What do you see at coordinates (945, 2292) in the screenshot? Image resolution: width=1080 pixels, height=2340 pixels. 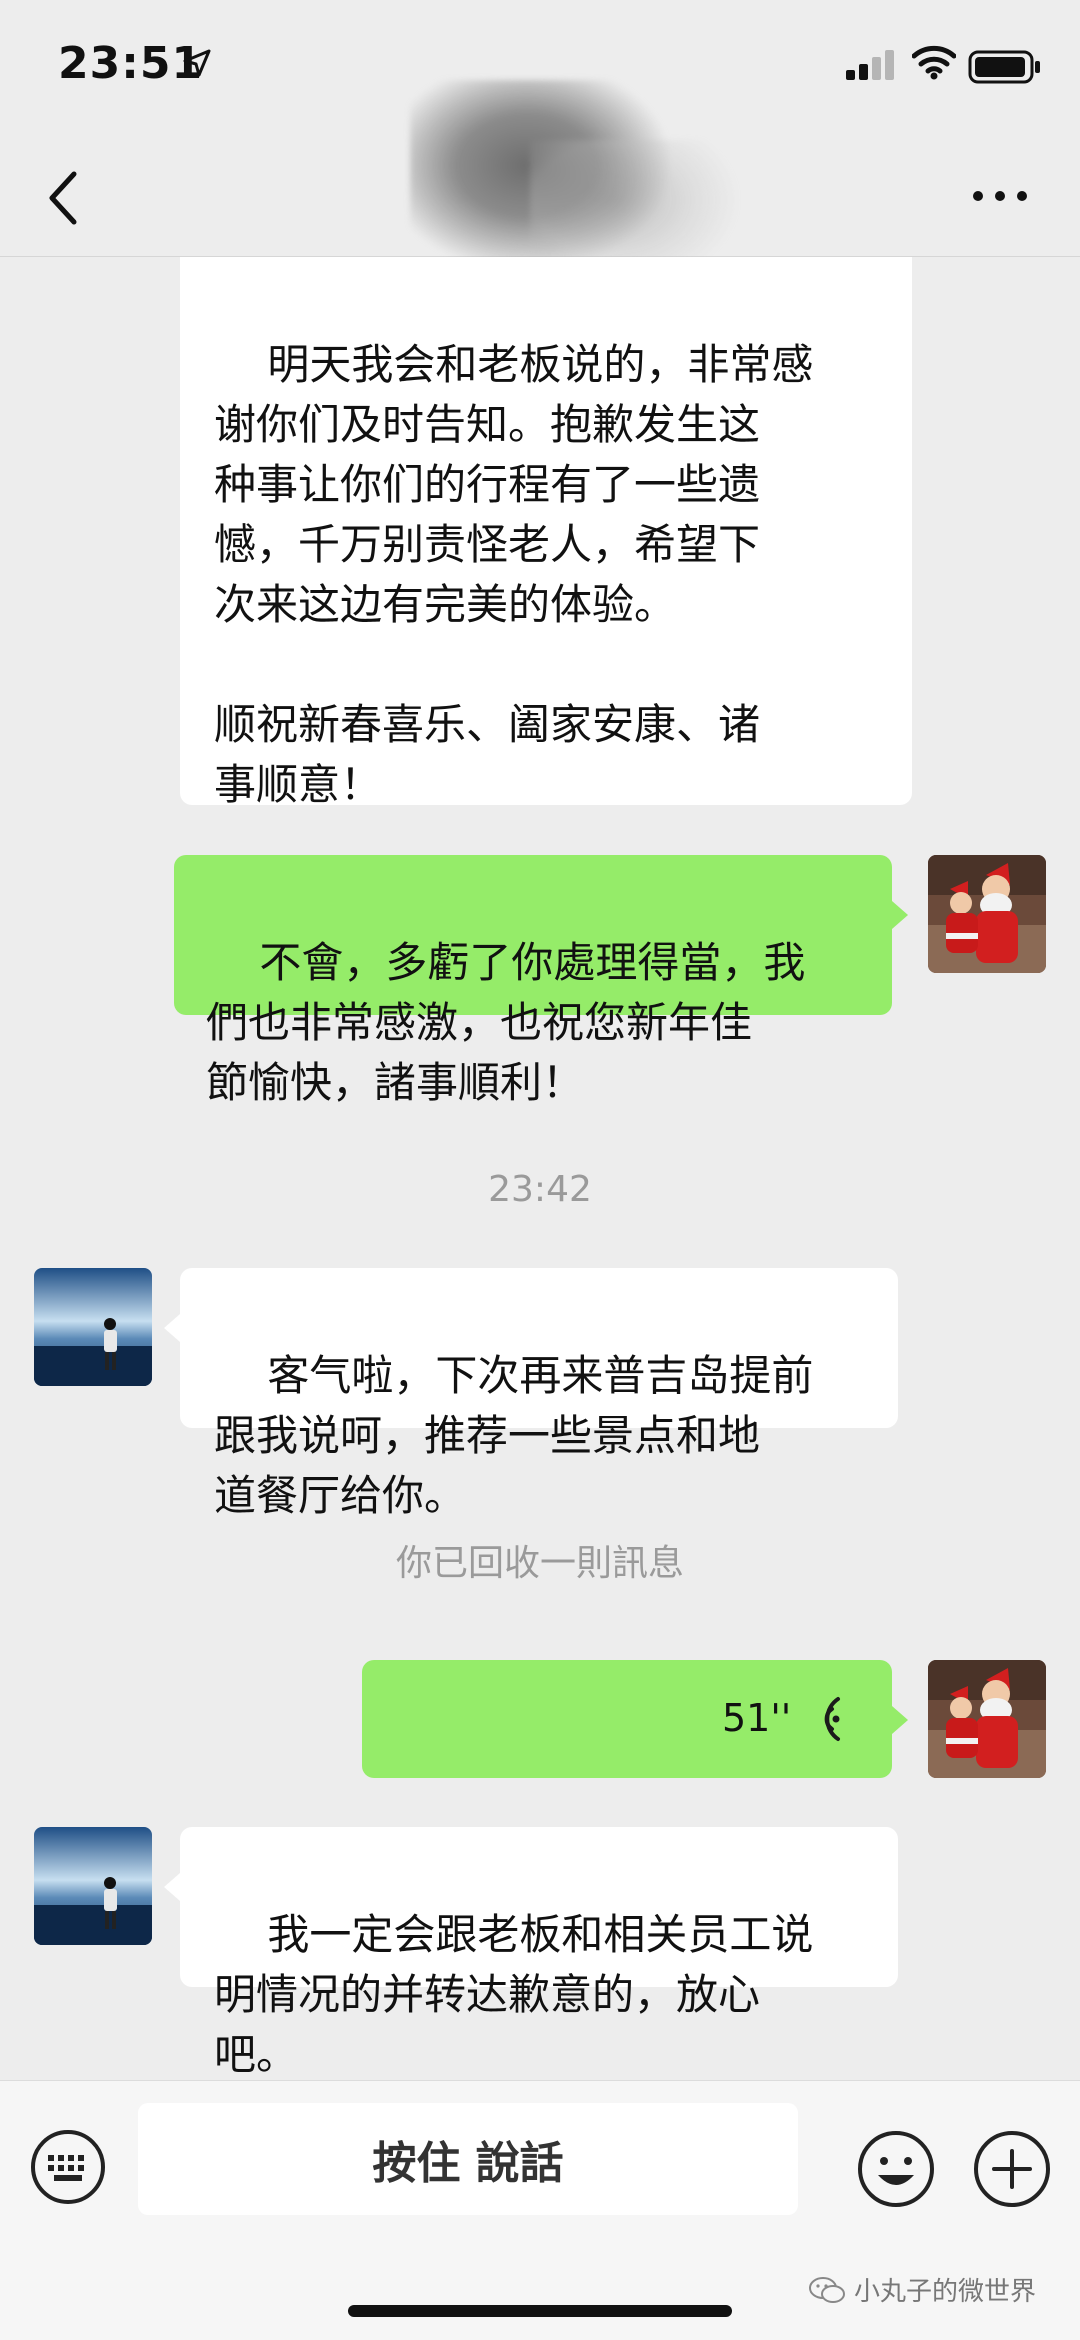 I see `watermark-text: 小丸子的微世界` at bounding box center [945, 2292].